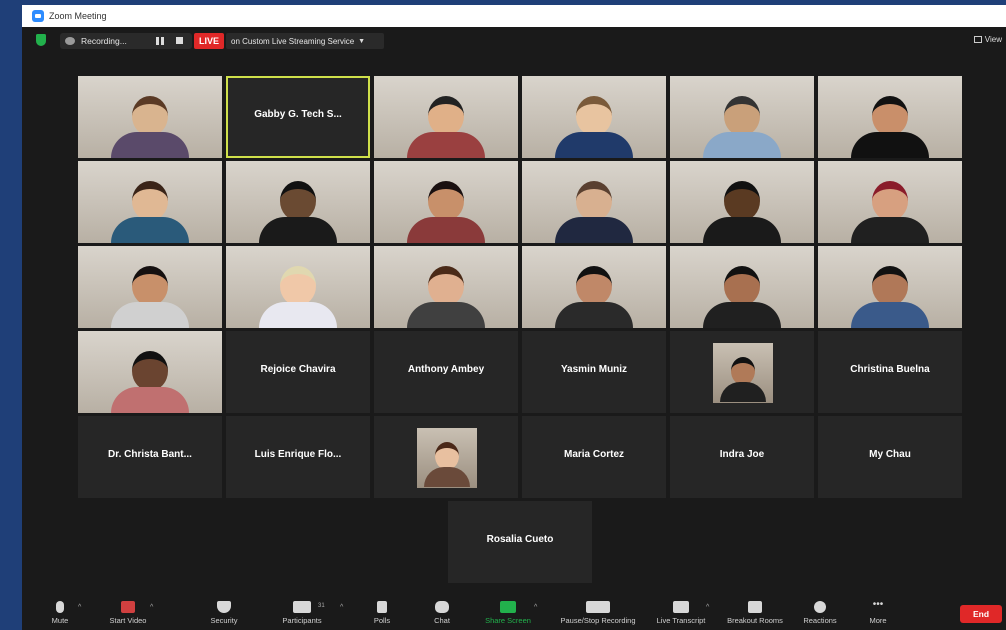 The height and width of the screenshot is (630, 1006). Describe the element at coordinates (382, 607) in the screenshot. I see `polls-bar-chart-icon` at that location.